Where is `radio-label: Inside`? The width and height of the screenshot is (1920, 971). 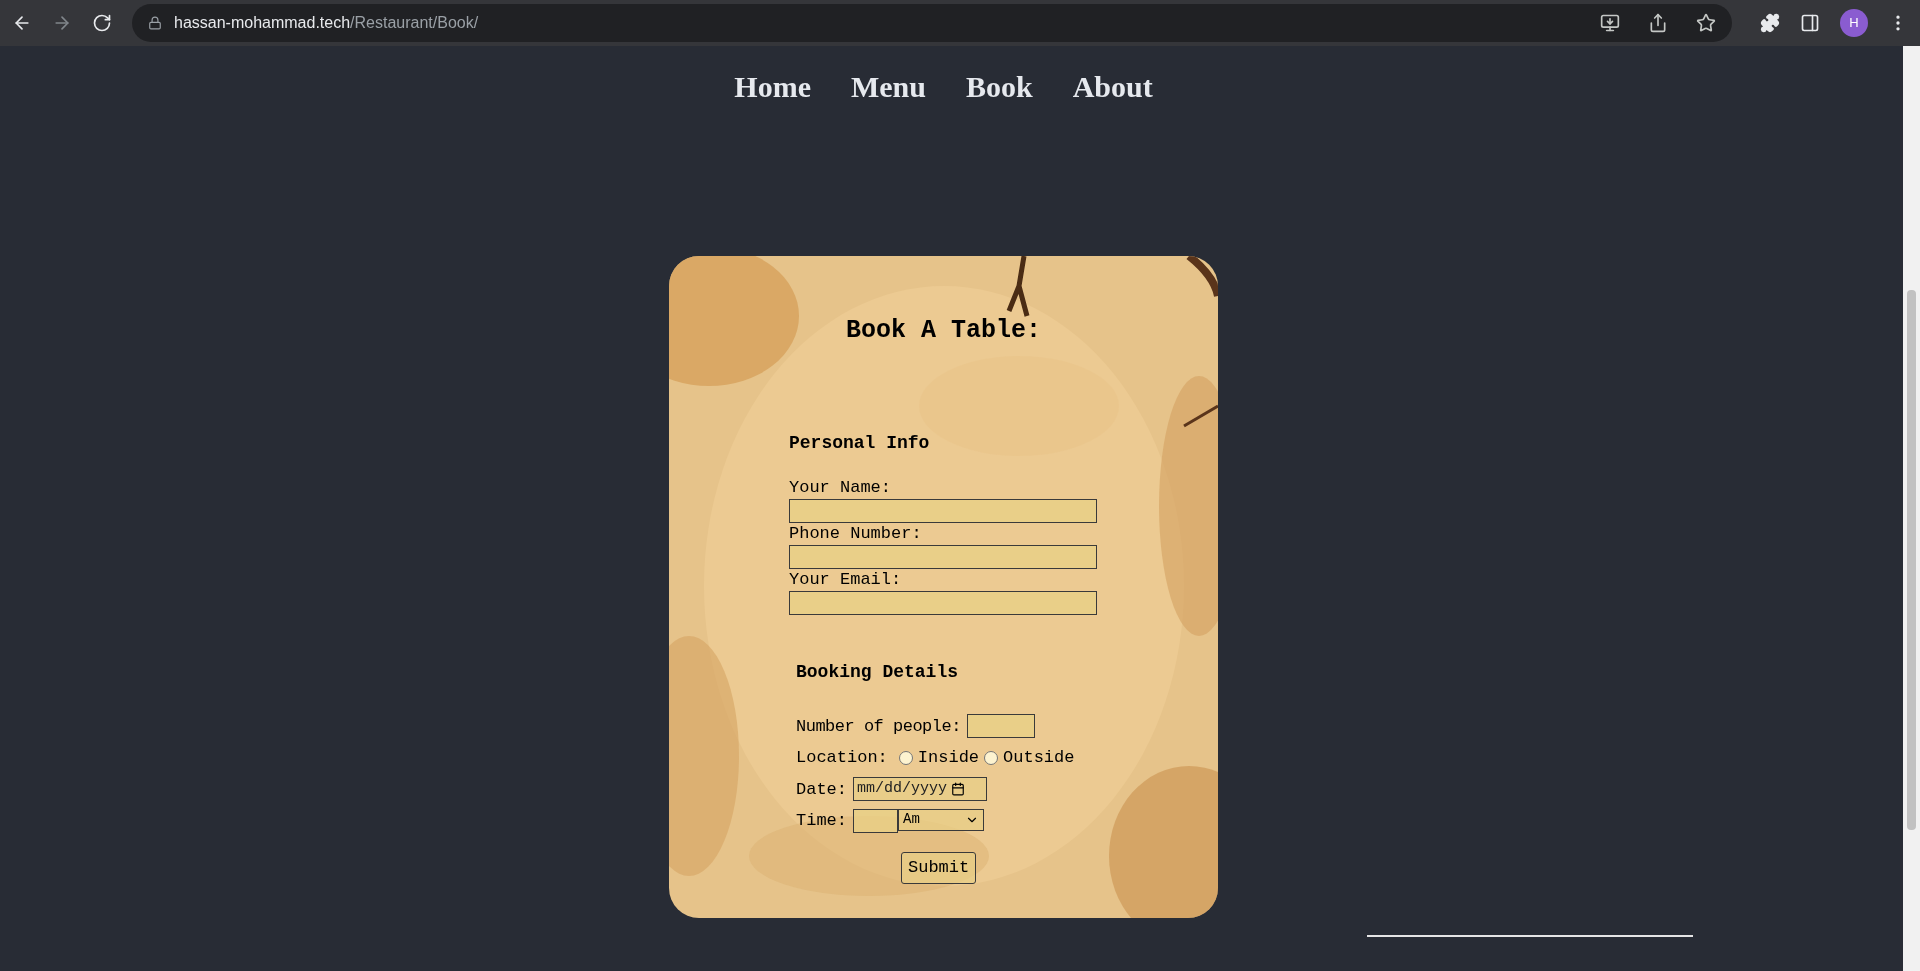 radio-label: Inside is located at coordinates (948, 758).